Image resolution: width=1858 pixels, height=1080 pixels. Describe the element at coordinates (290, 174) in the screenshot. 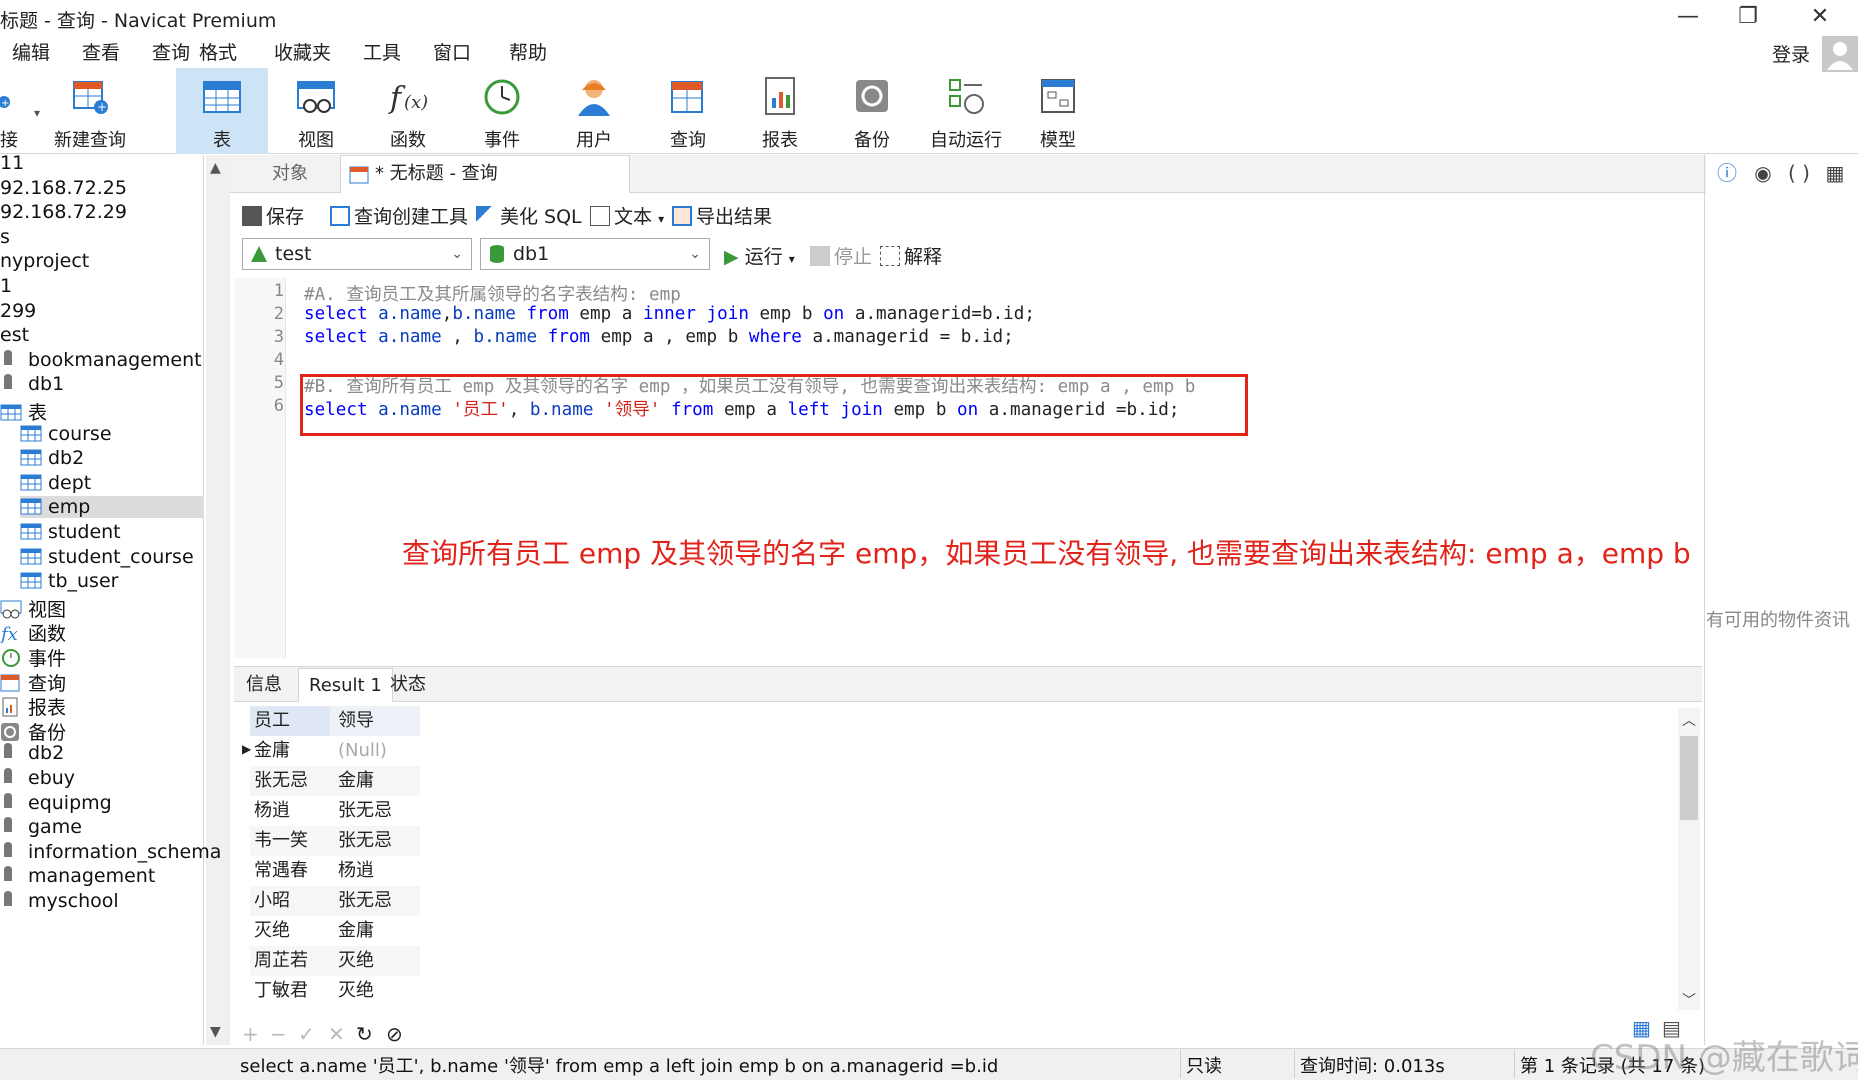

I see `tab-objects: 对象` at that location.